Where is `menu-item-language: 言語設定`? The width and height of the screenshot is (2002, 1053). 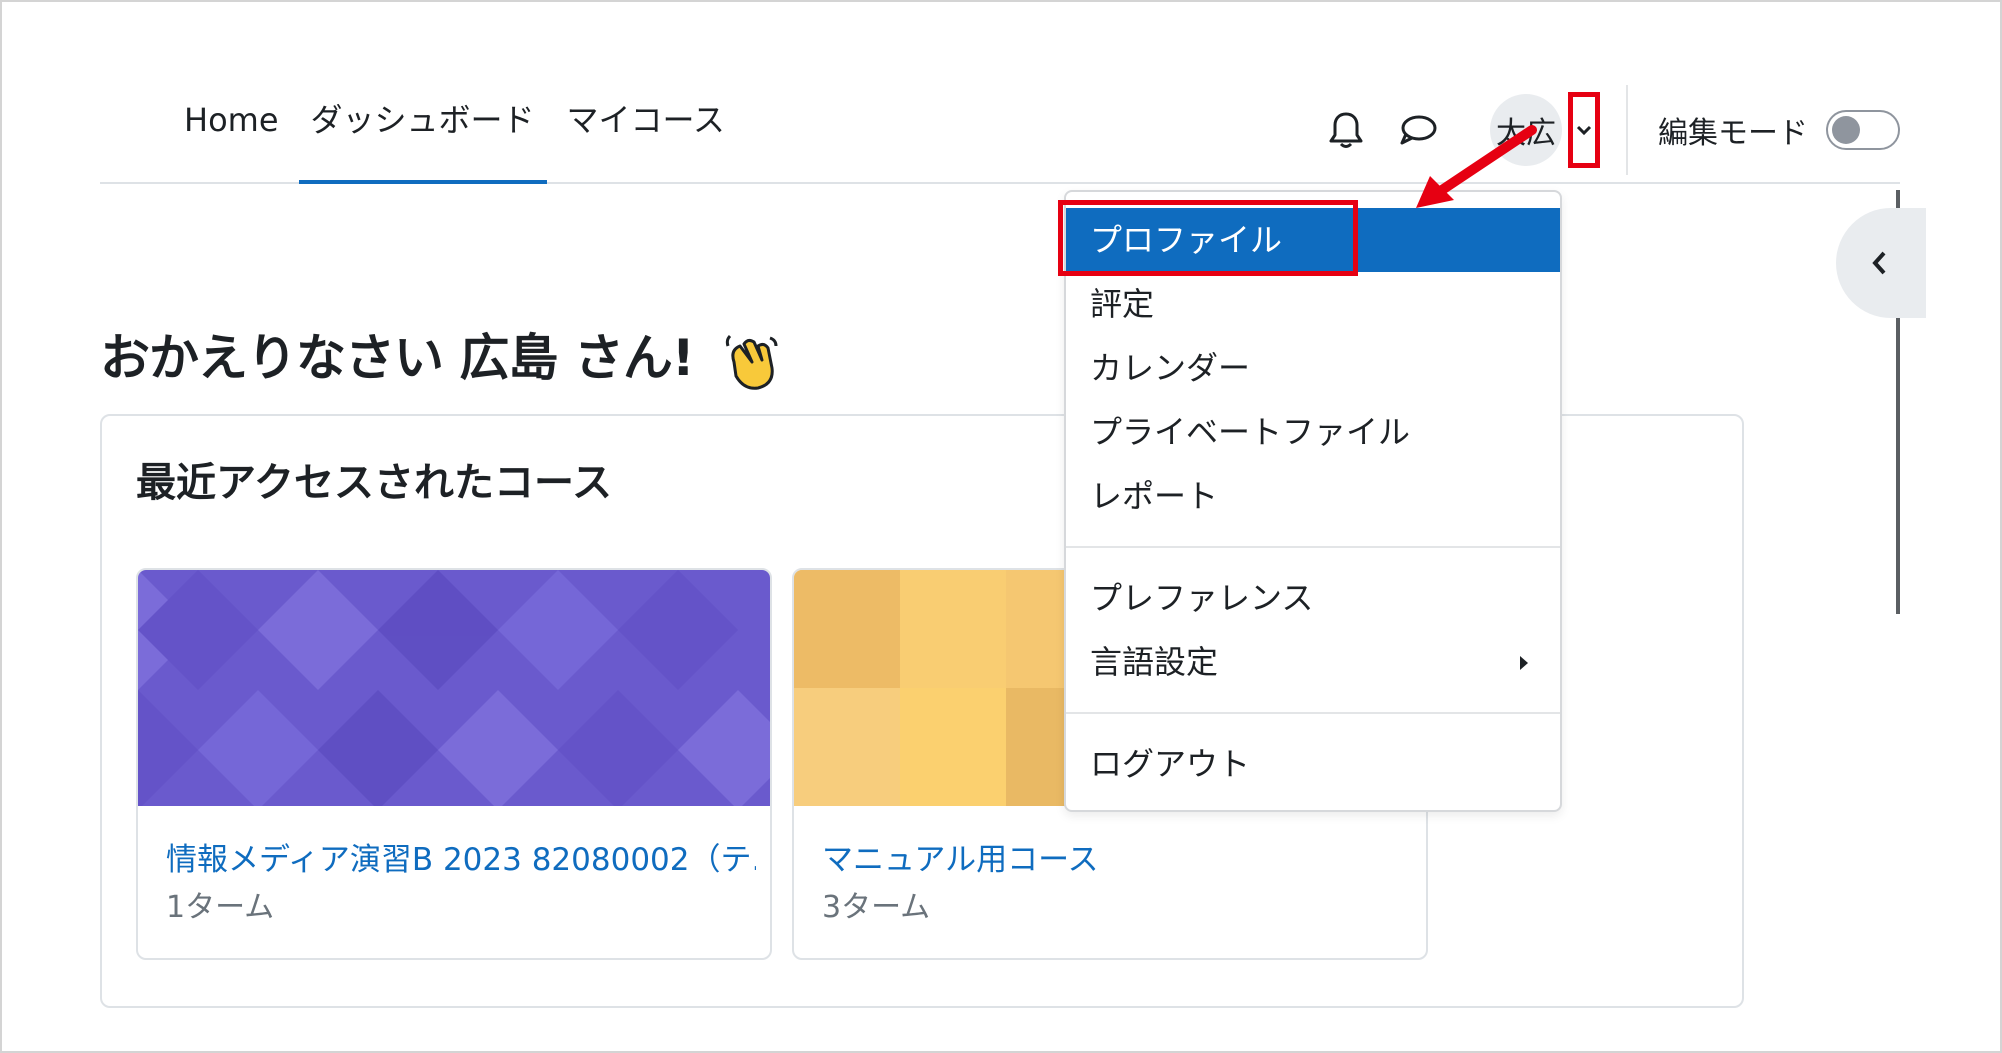 menu-item-language: 言語設定 is located at coordinates (1313, 662).